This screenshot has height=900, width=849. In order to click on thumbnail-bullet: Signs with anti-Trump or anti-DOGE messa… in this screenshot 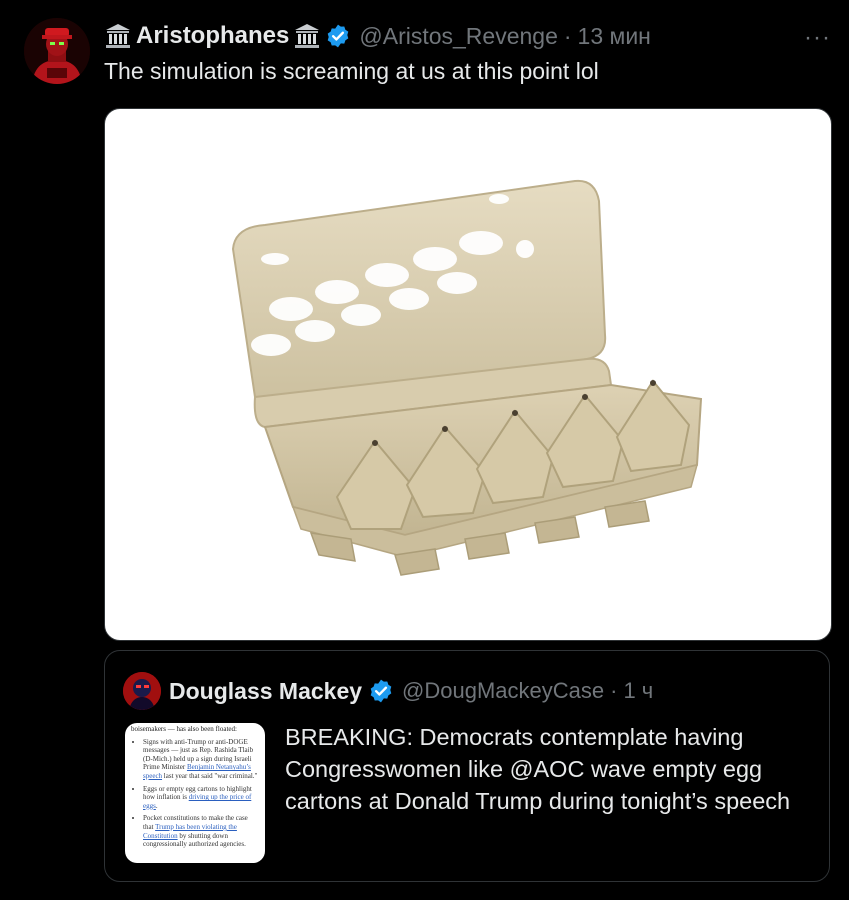, I will do `click(201, 759)`.